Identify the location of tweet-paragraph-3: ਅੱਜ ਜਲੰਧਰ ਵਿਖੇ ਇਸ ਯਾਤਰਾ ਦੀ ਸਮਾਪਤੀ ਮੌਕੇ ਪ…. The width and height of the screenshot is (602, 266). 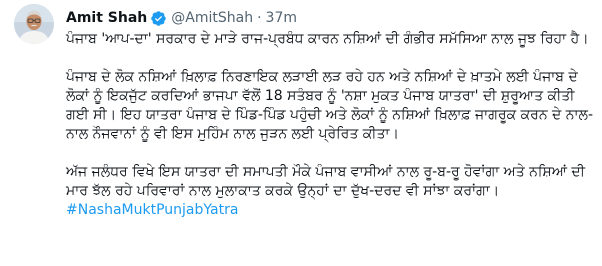
(328, 181).